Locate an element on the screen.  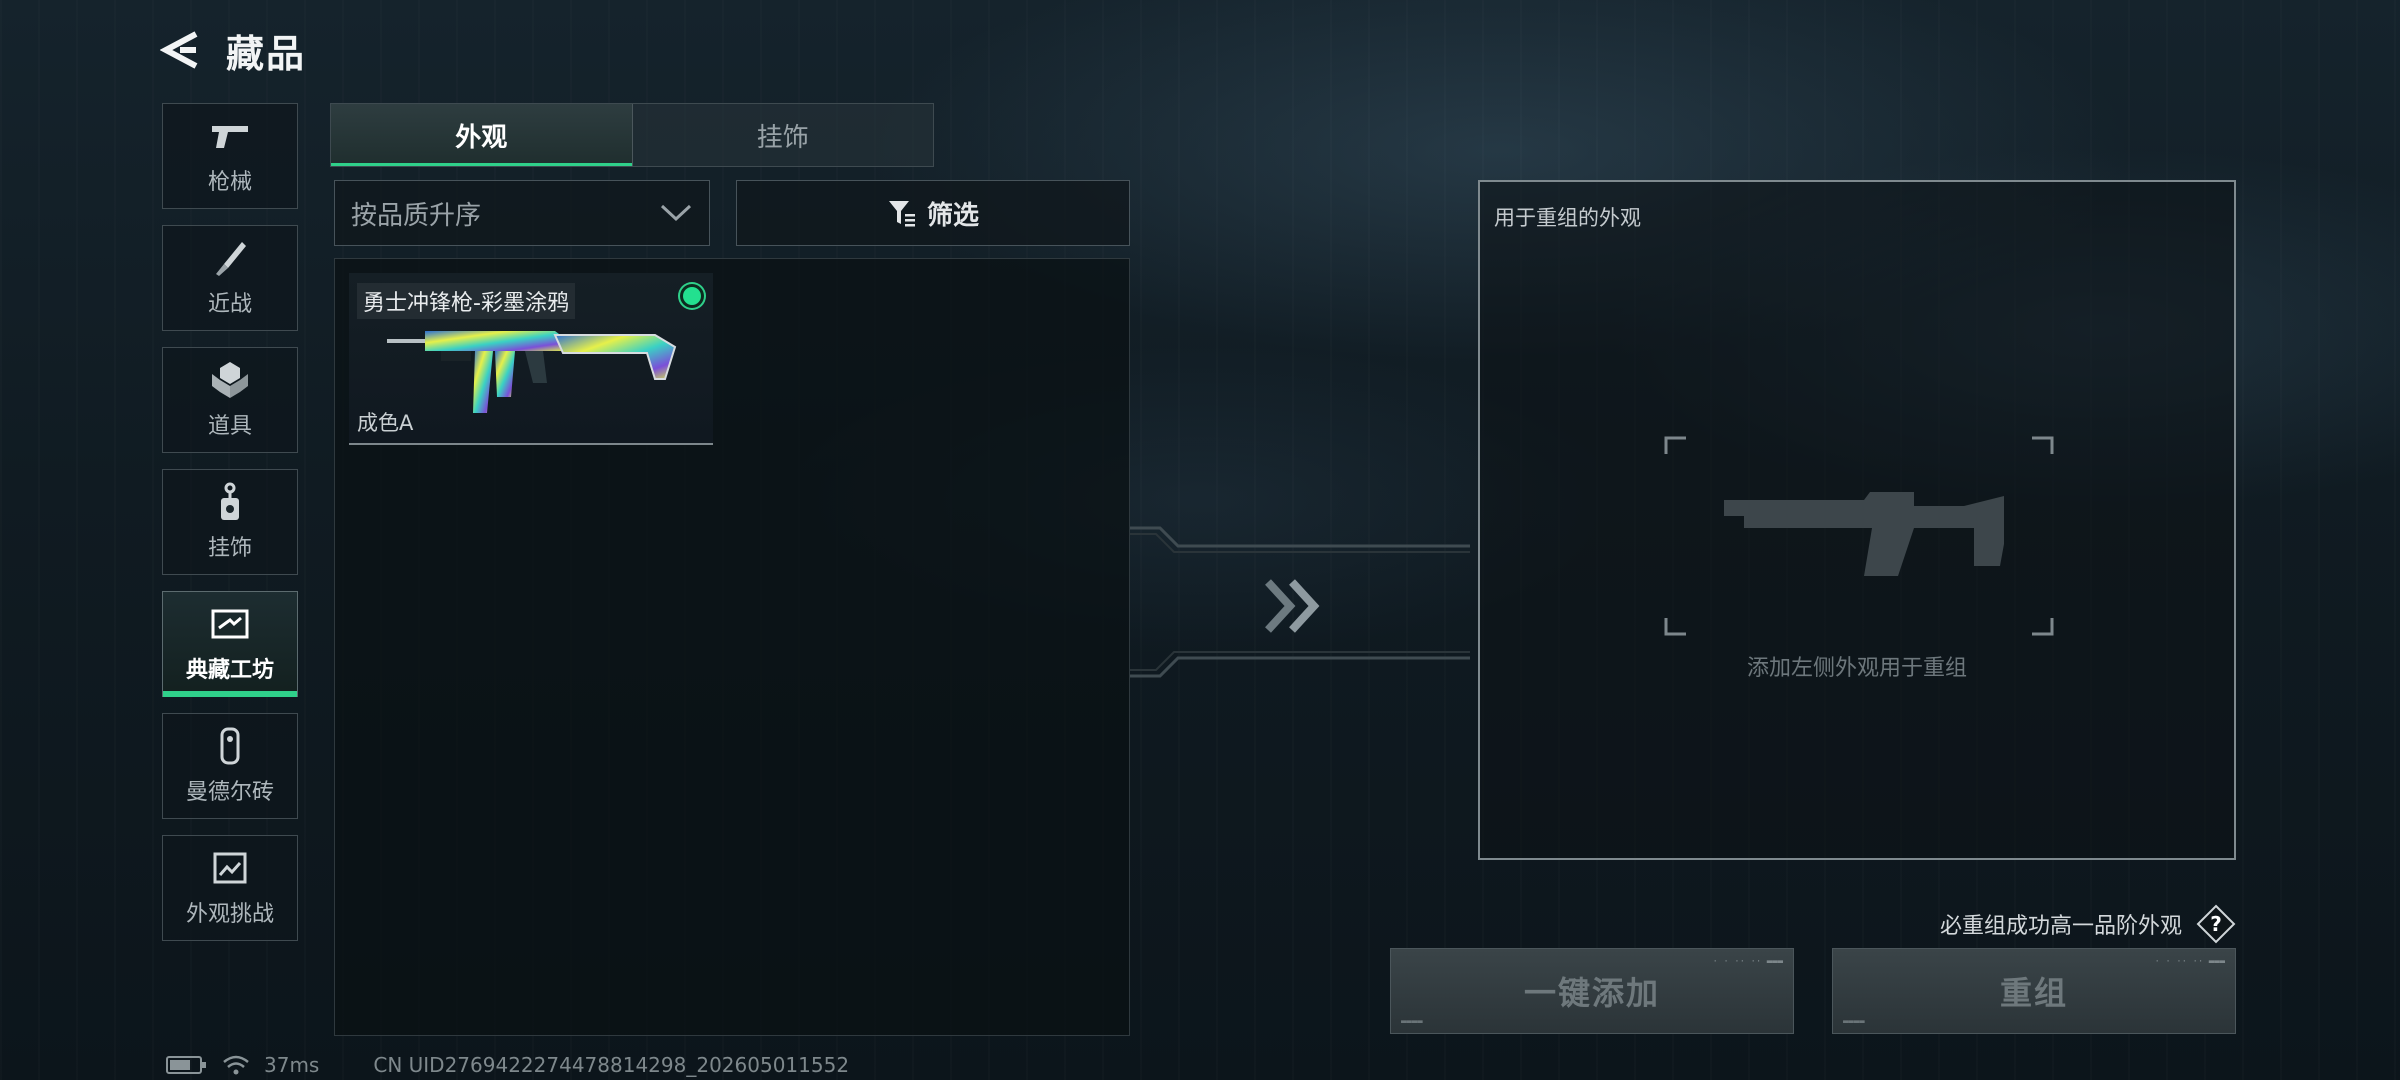
filter-button: 筛选 is located at coordinates (933, 213).